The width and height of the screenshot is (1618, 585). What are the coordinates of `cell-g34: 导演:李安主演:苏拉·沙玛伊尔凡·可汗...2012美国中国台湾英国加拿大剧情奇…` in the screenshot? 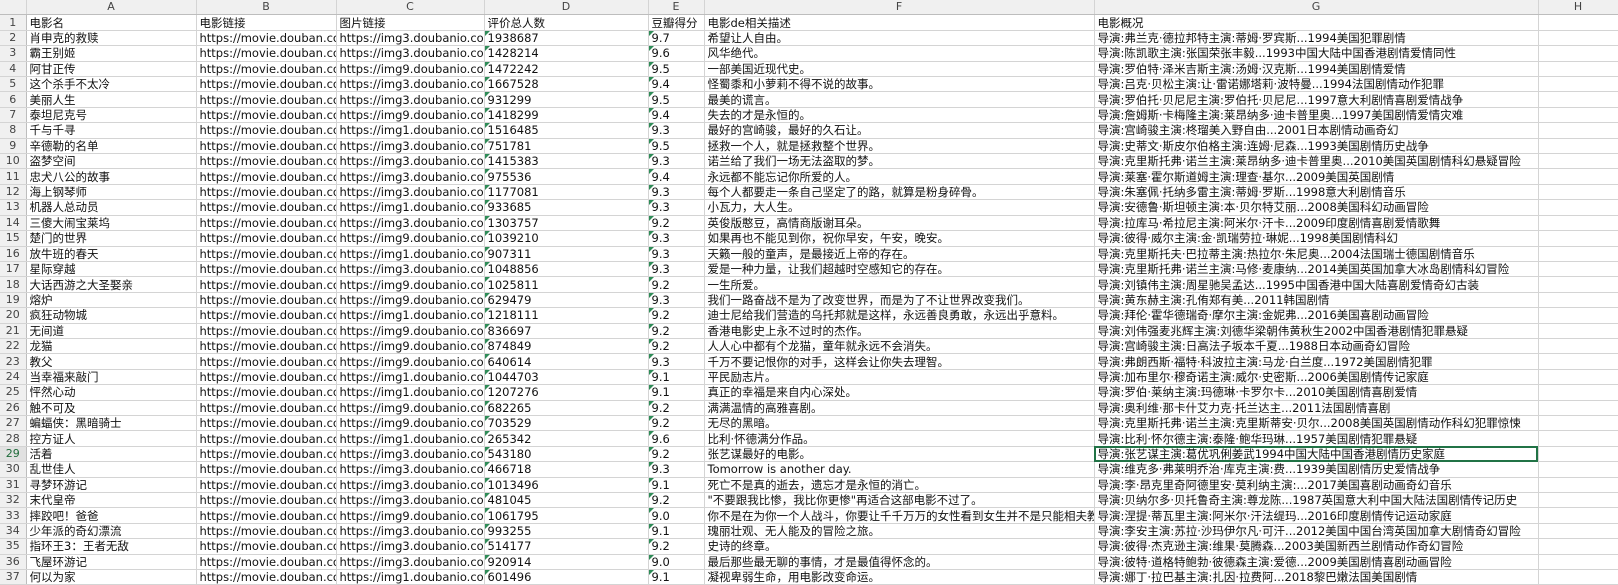 It's located at (1316, 531).